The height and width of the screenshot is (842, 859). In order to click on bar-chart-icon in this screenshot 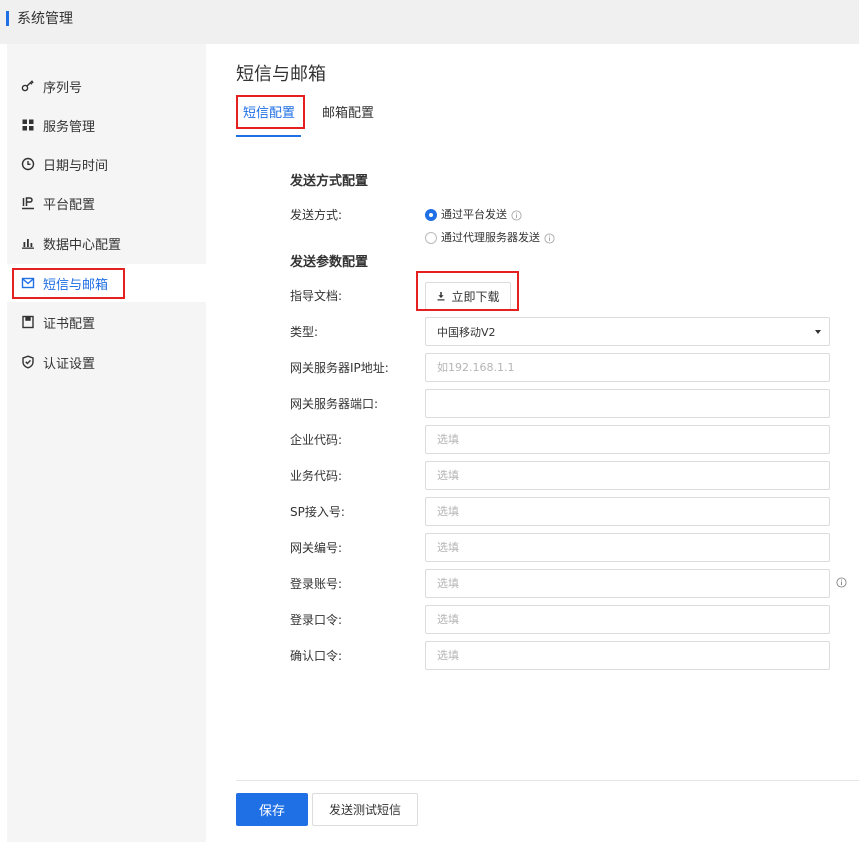, I will do `click(28, 243)`.